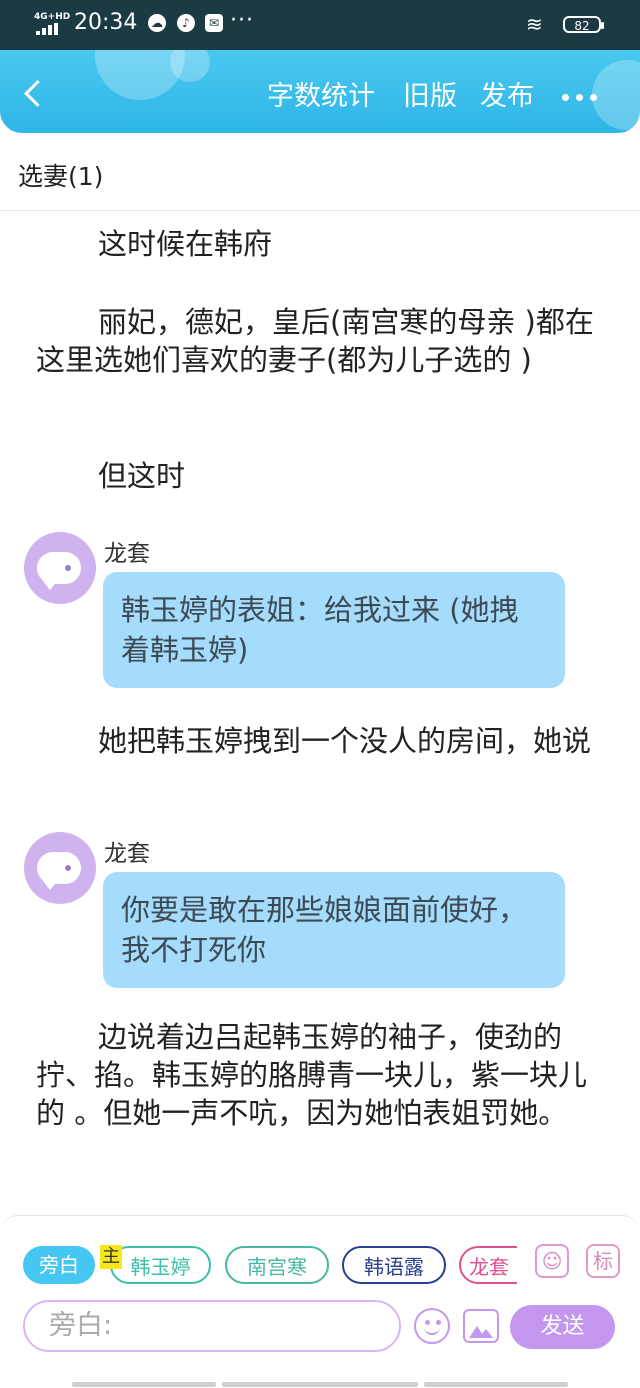 Image resolution: width=640 pixels, height=1388 pixels. What do you see at coordinates (552, 1261) in the screenshot?
I see `add-role-icon: ☺` at bounding box center [552, 1261].